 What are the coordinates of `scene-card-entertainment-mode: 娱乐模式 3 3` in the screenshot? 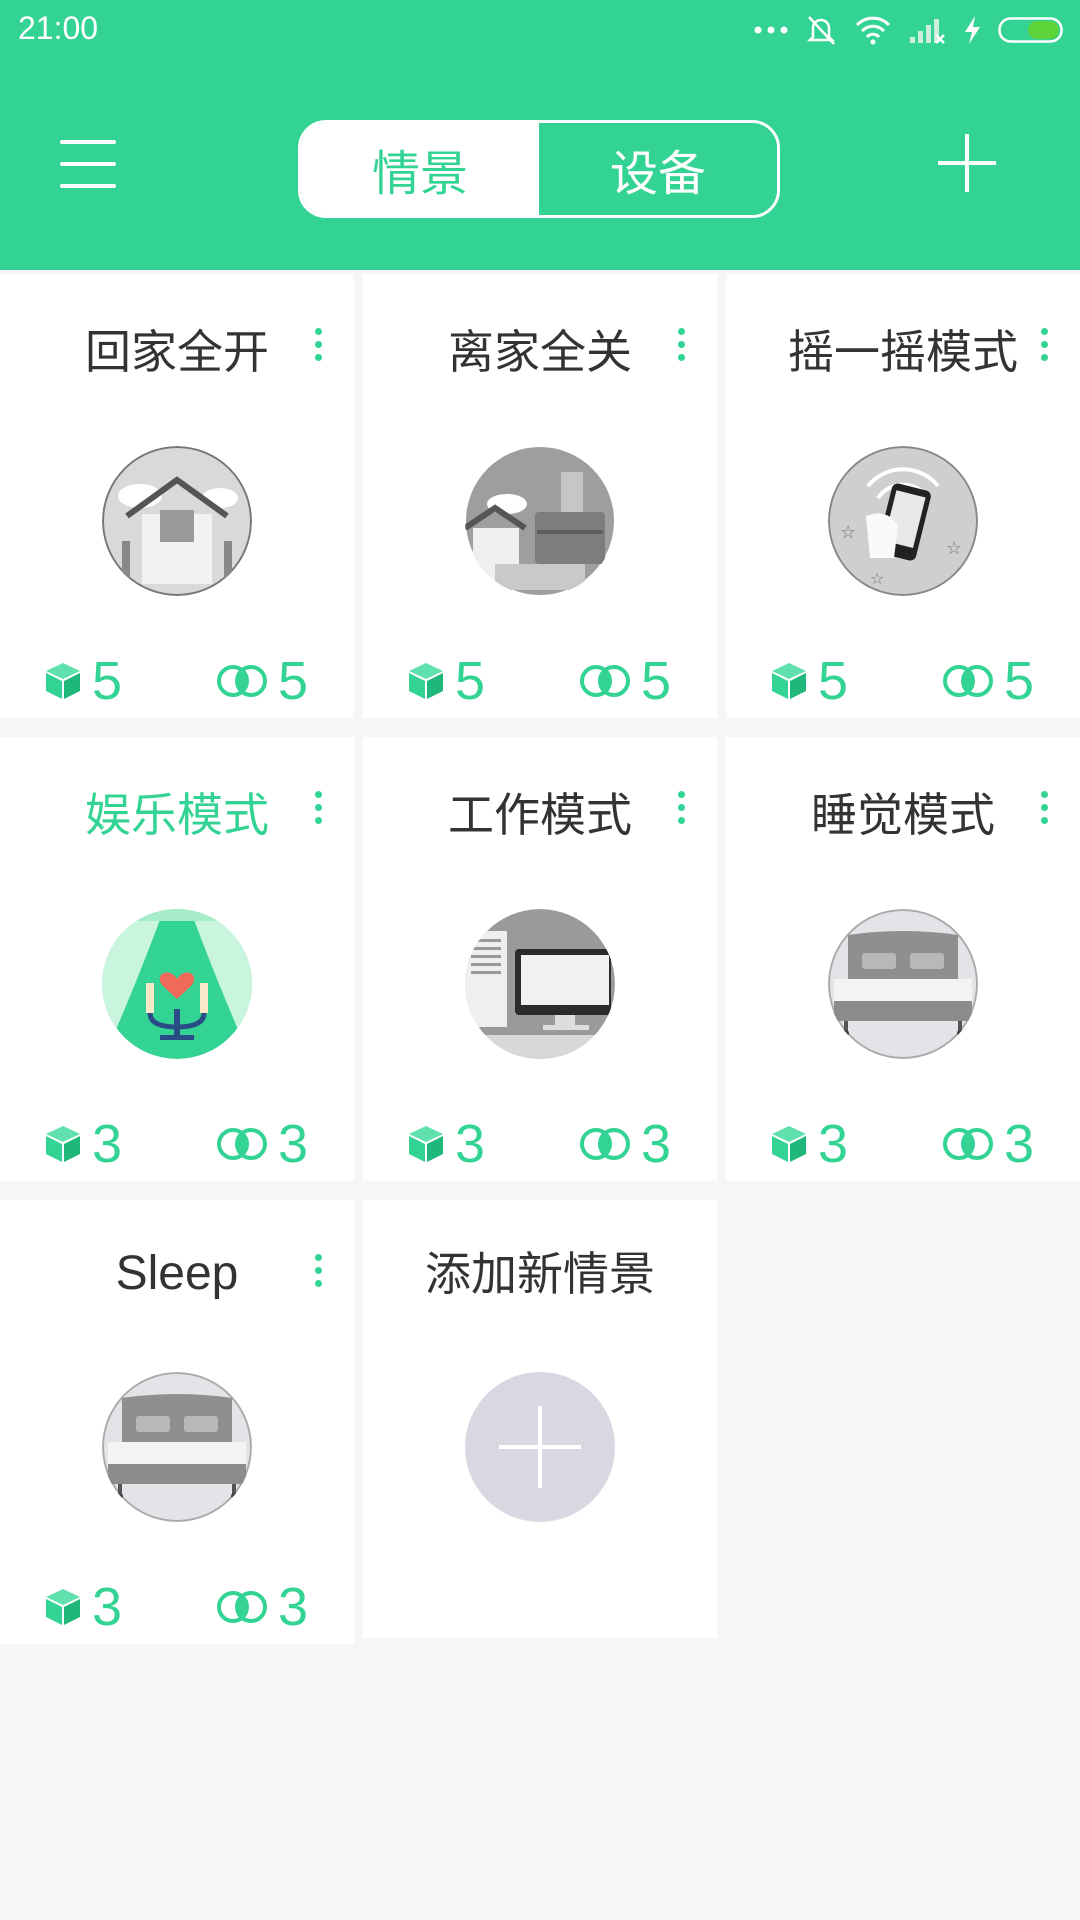 It's located at (177, 959).